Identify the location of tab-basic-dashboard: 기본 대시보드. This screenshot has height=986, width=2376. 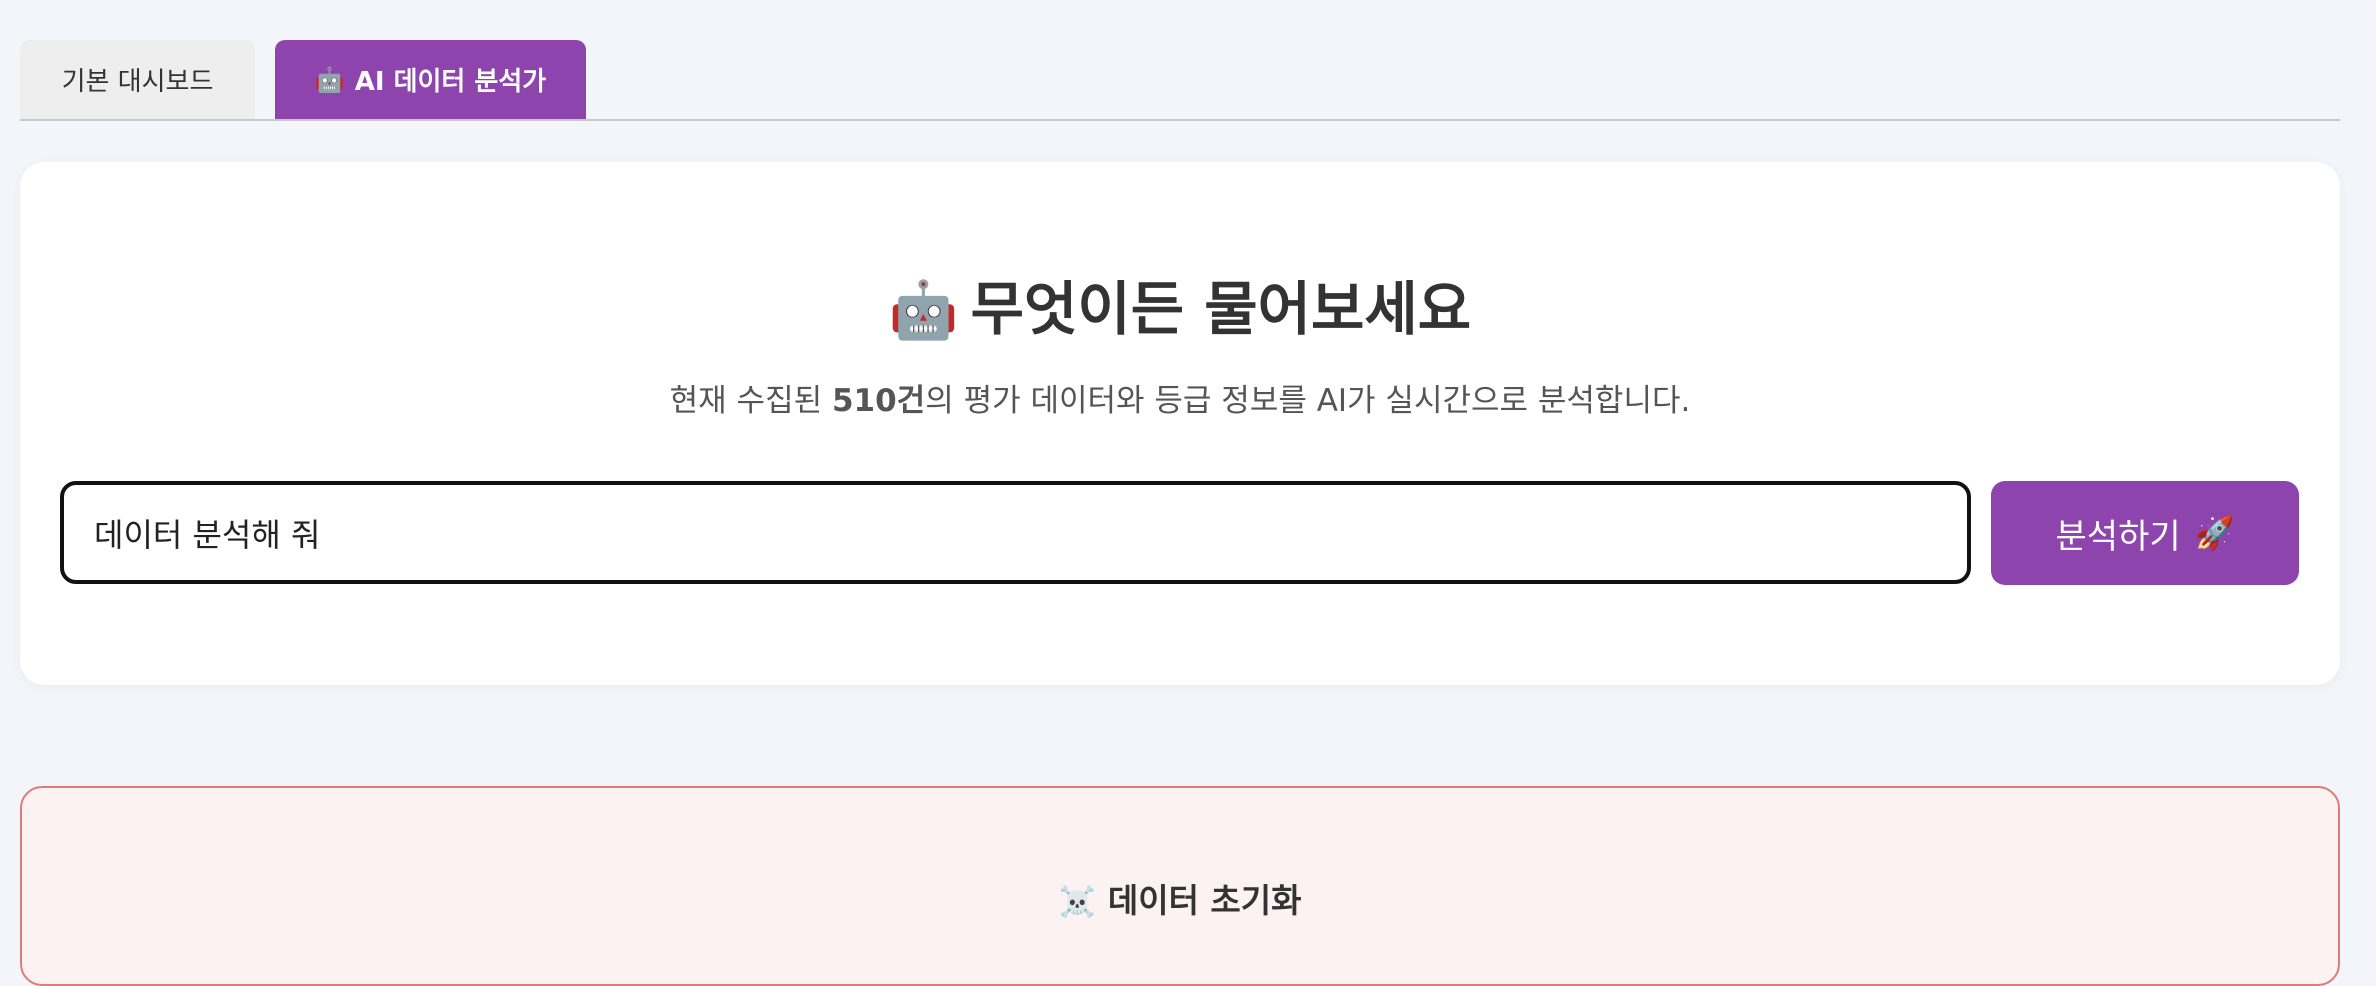
(137, 79).